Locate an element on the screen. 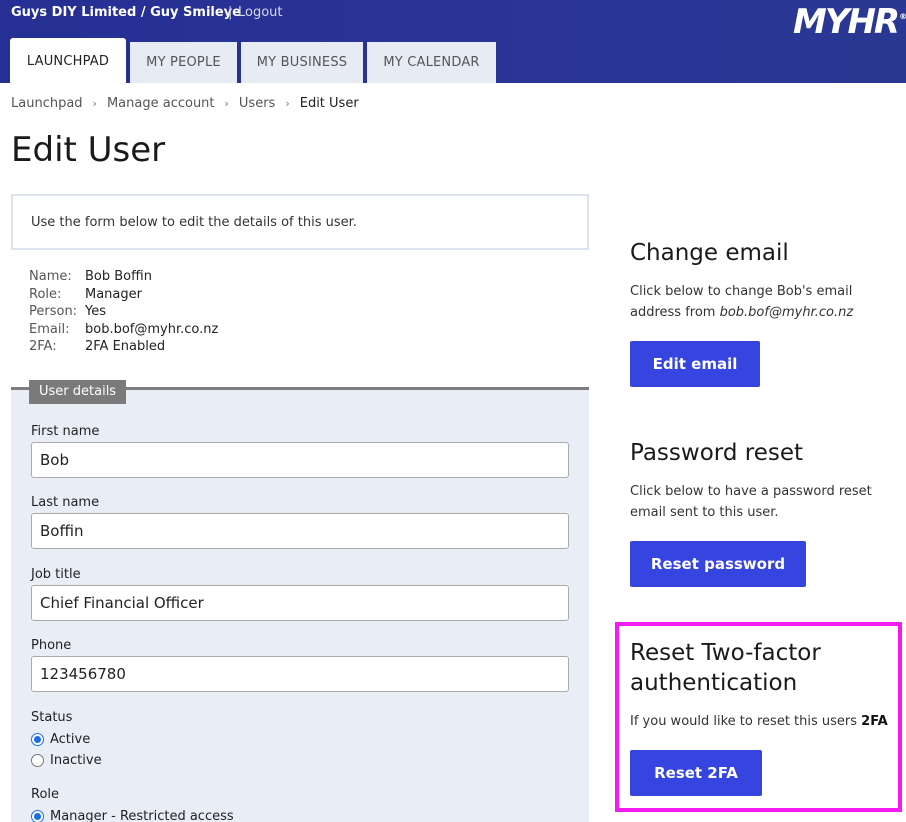 This screenshot has height=822, width=906. status-inactive-radio: Inactive is located at coordinates (66, 760).